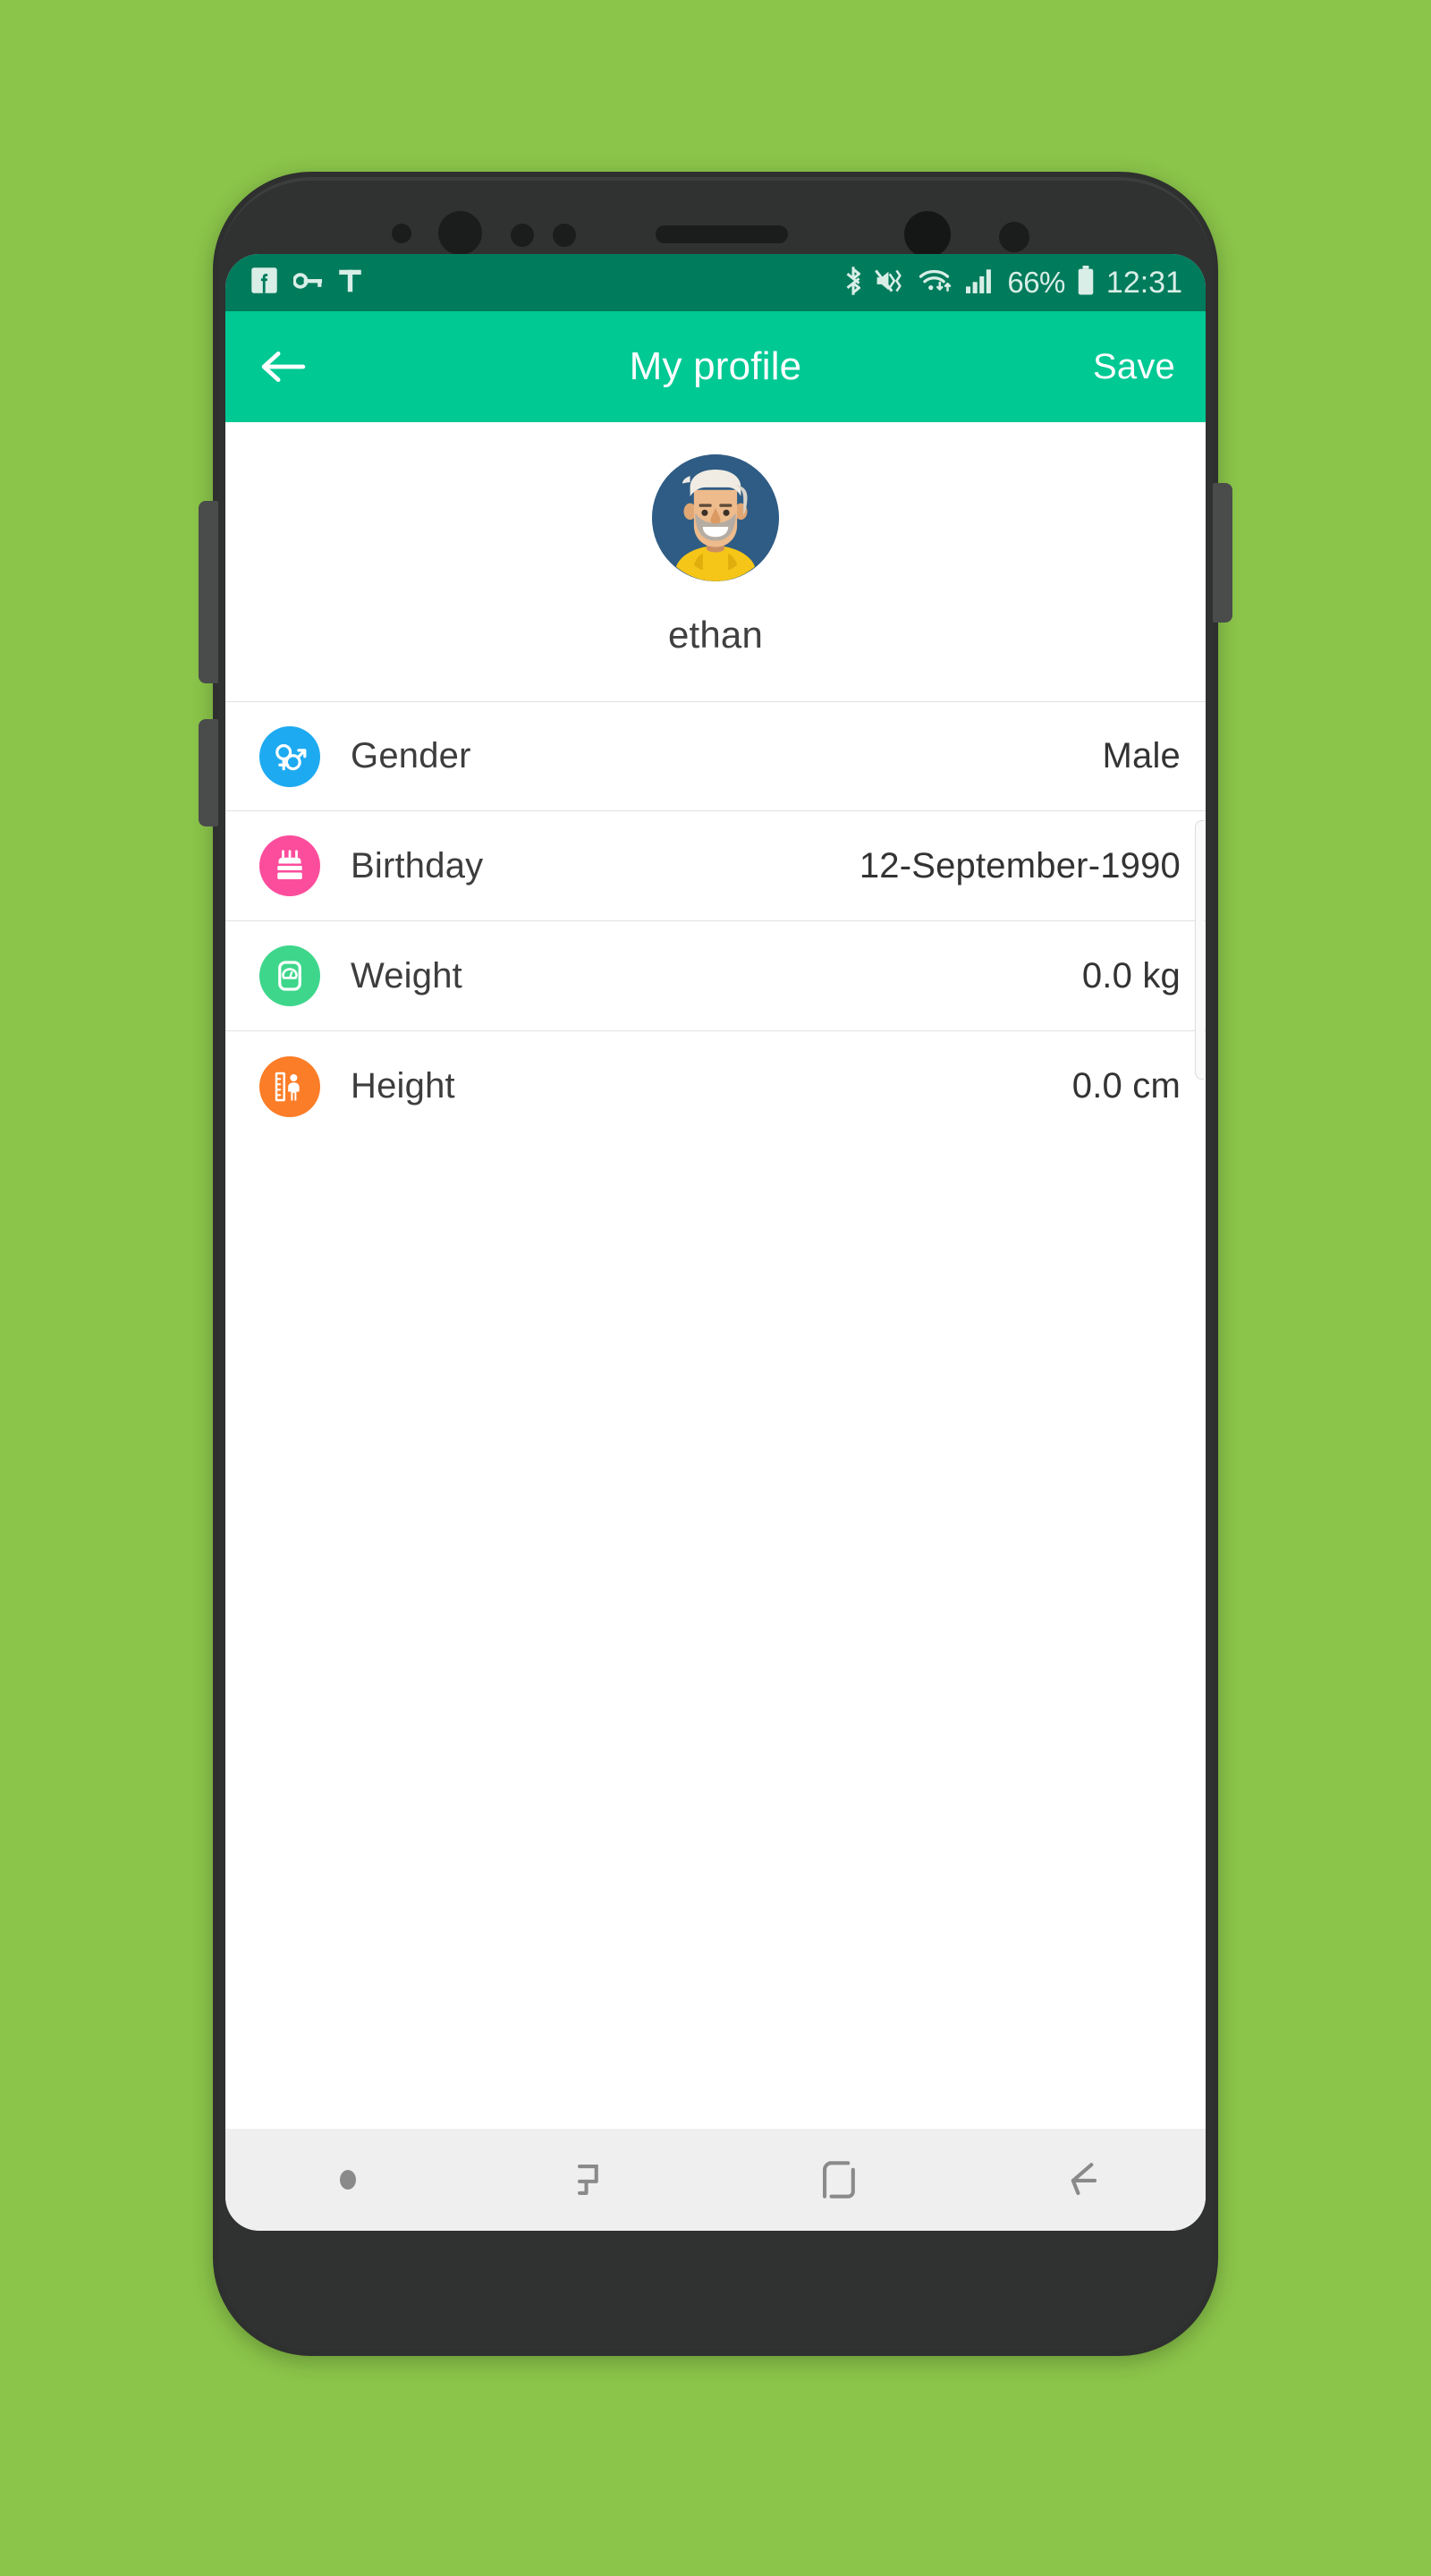  I want to click on volume-up-button, so click(209, 592).